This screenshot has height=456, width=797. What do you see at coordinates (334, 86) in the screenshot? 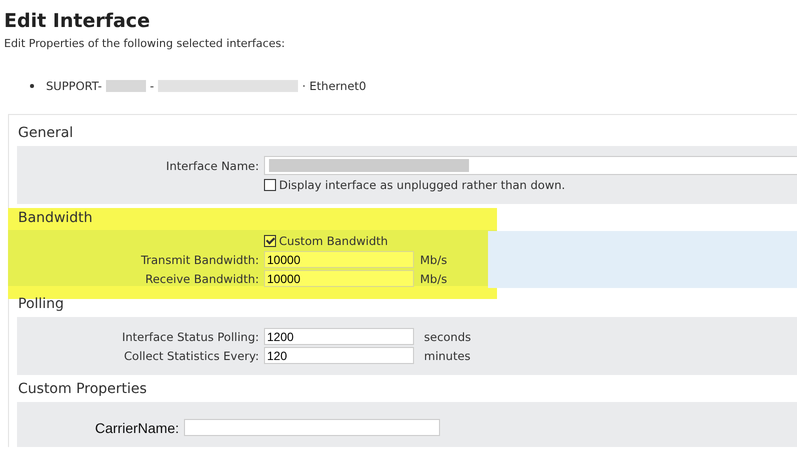
I see `interface-text: · Ethernet0` at bounding box center [334, 86].